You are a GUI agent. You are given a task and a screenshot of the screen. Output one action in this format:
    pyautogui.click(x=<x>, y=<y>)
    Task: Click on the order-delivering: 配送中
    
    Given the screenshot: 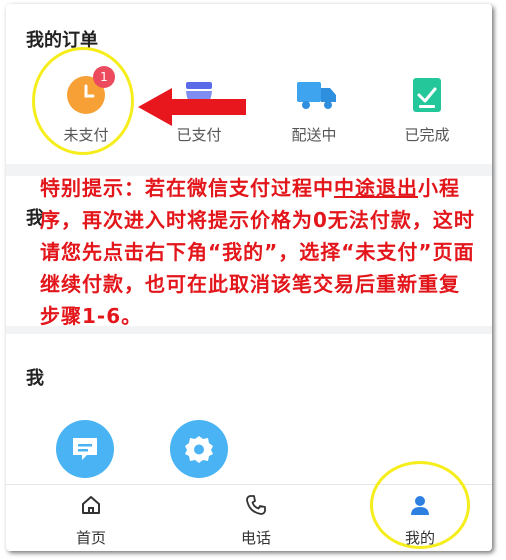 What is the action you would take?
    pyautogui.click(x=314, y=110)
    